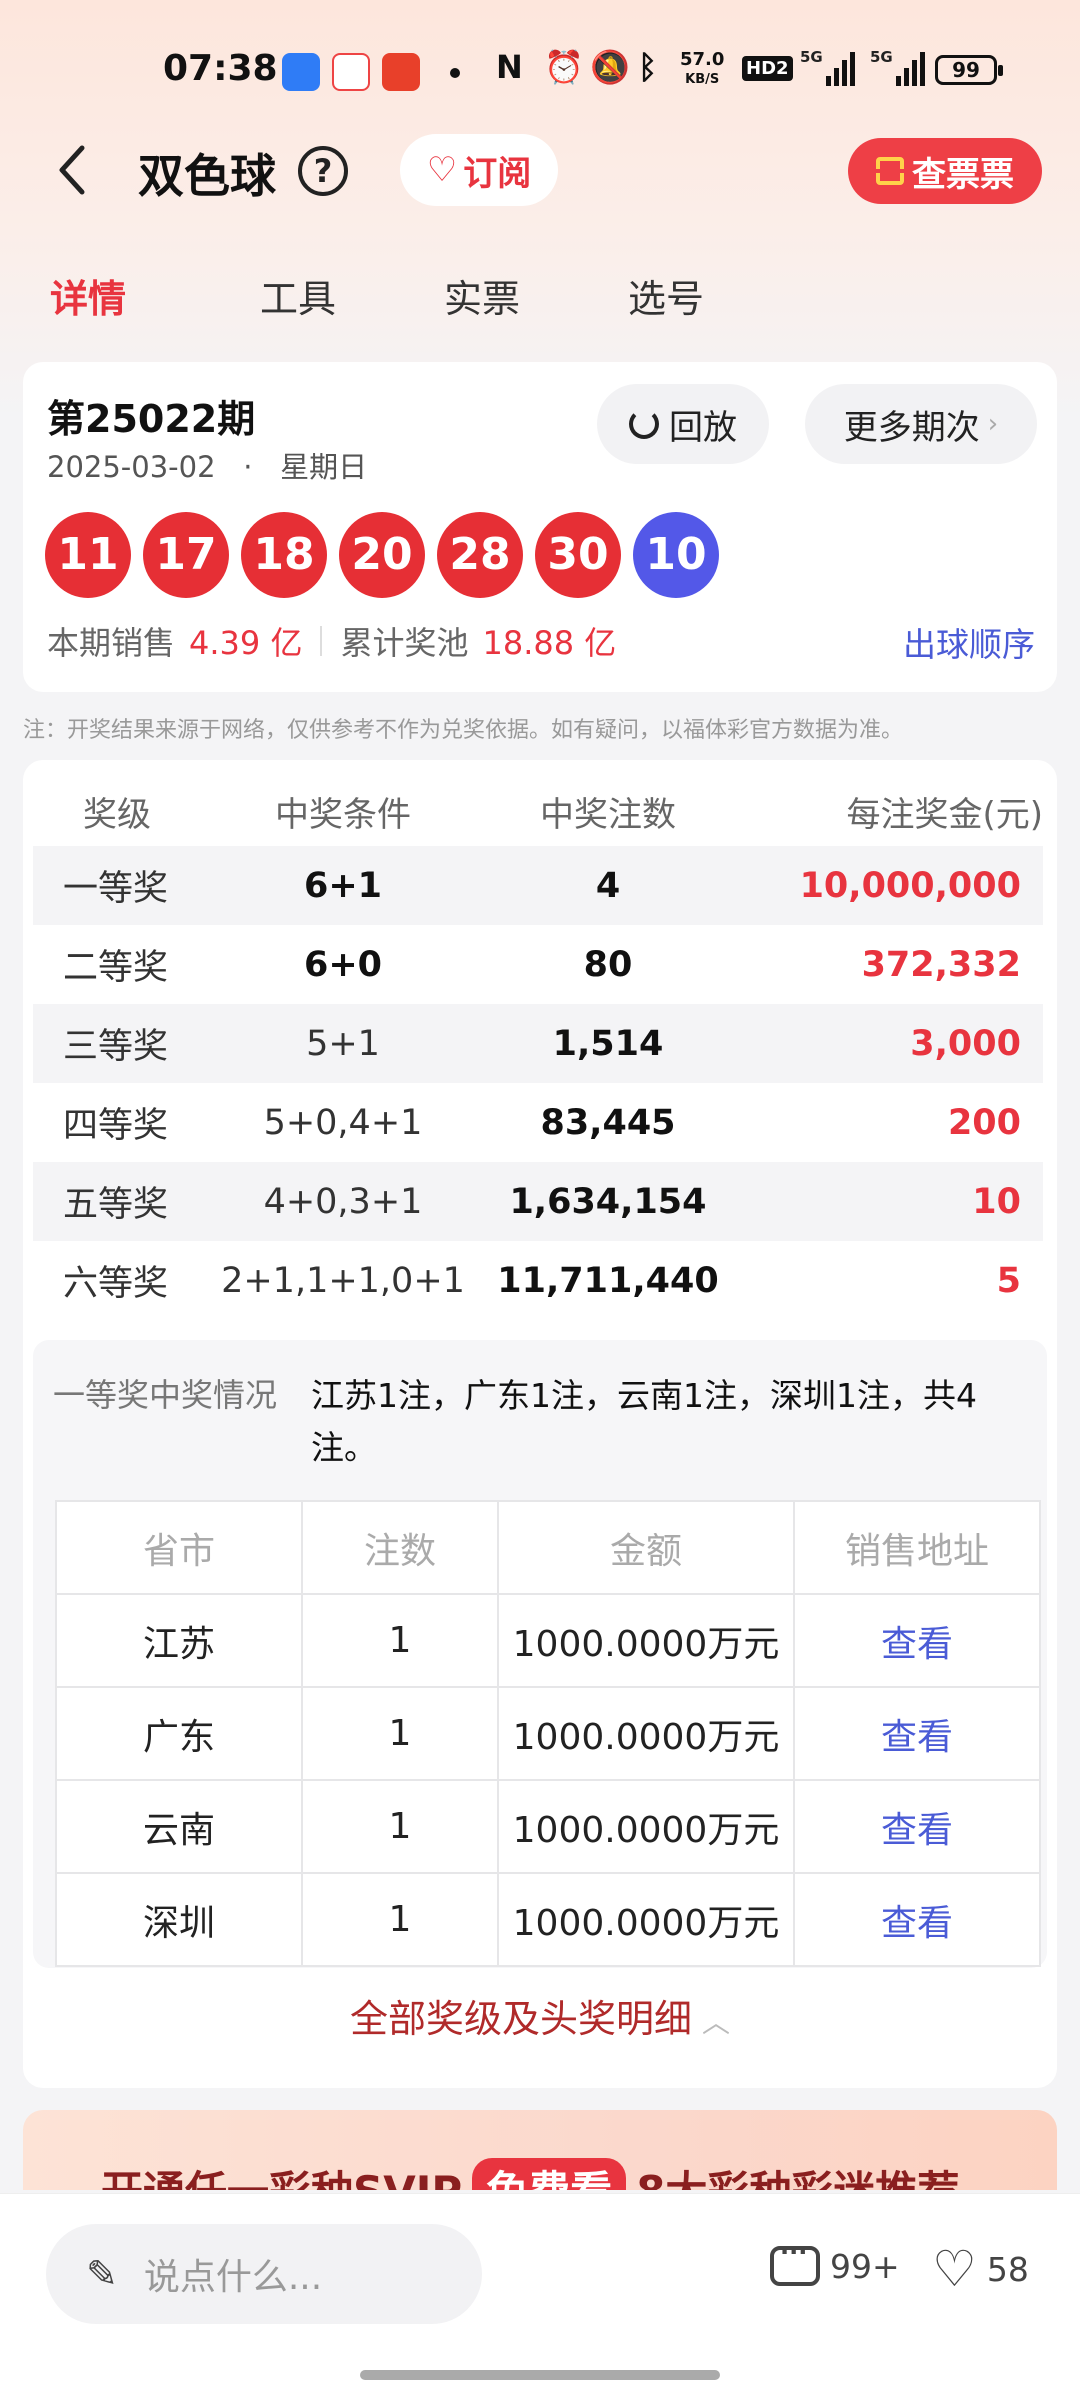  Describe the element at coordinates (401, 72) in the screenshot. I see `shop-notification-icon` at that location.